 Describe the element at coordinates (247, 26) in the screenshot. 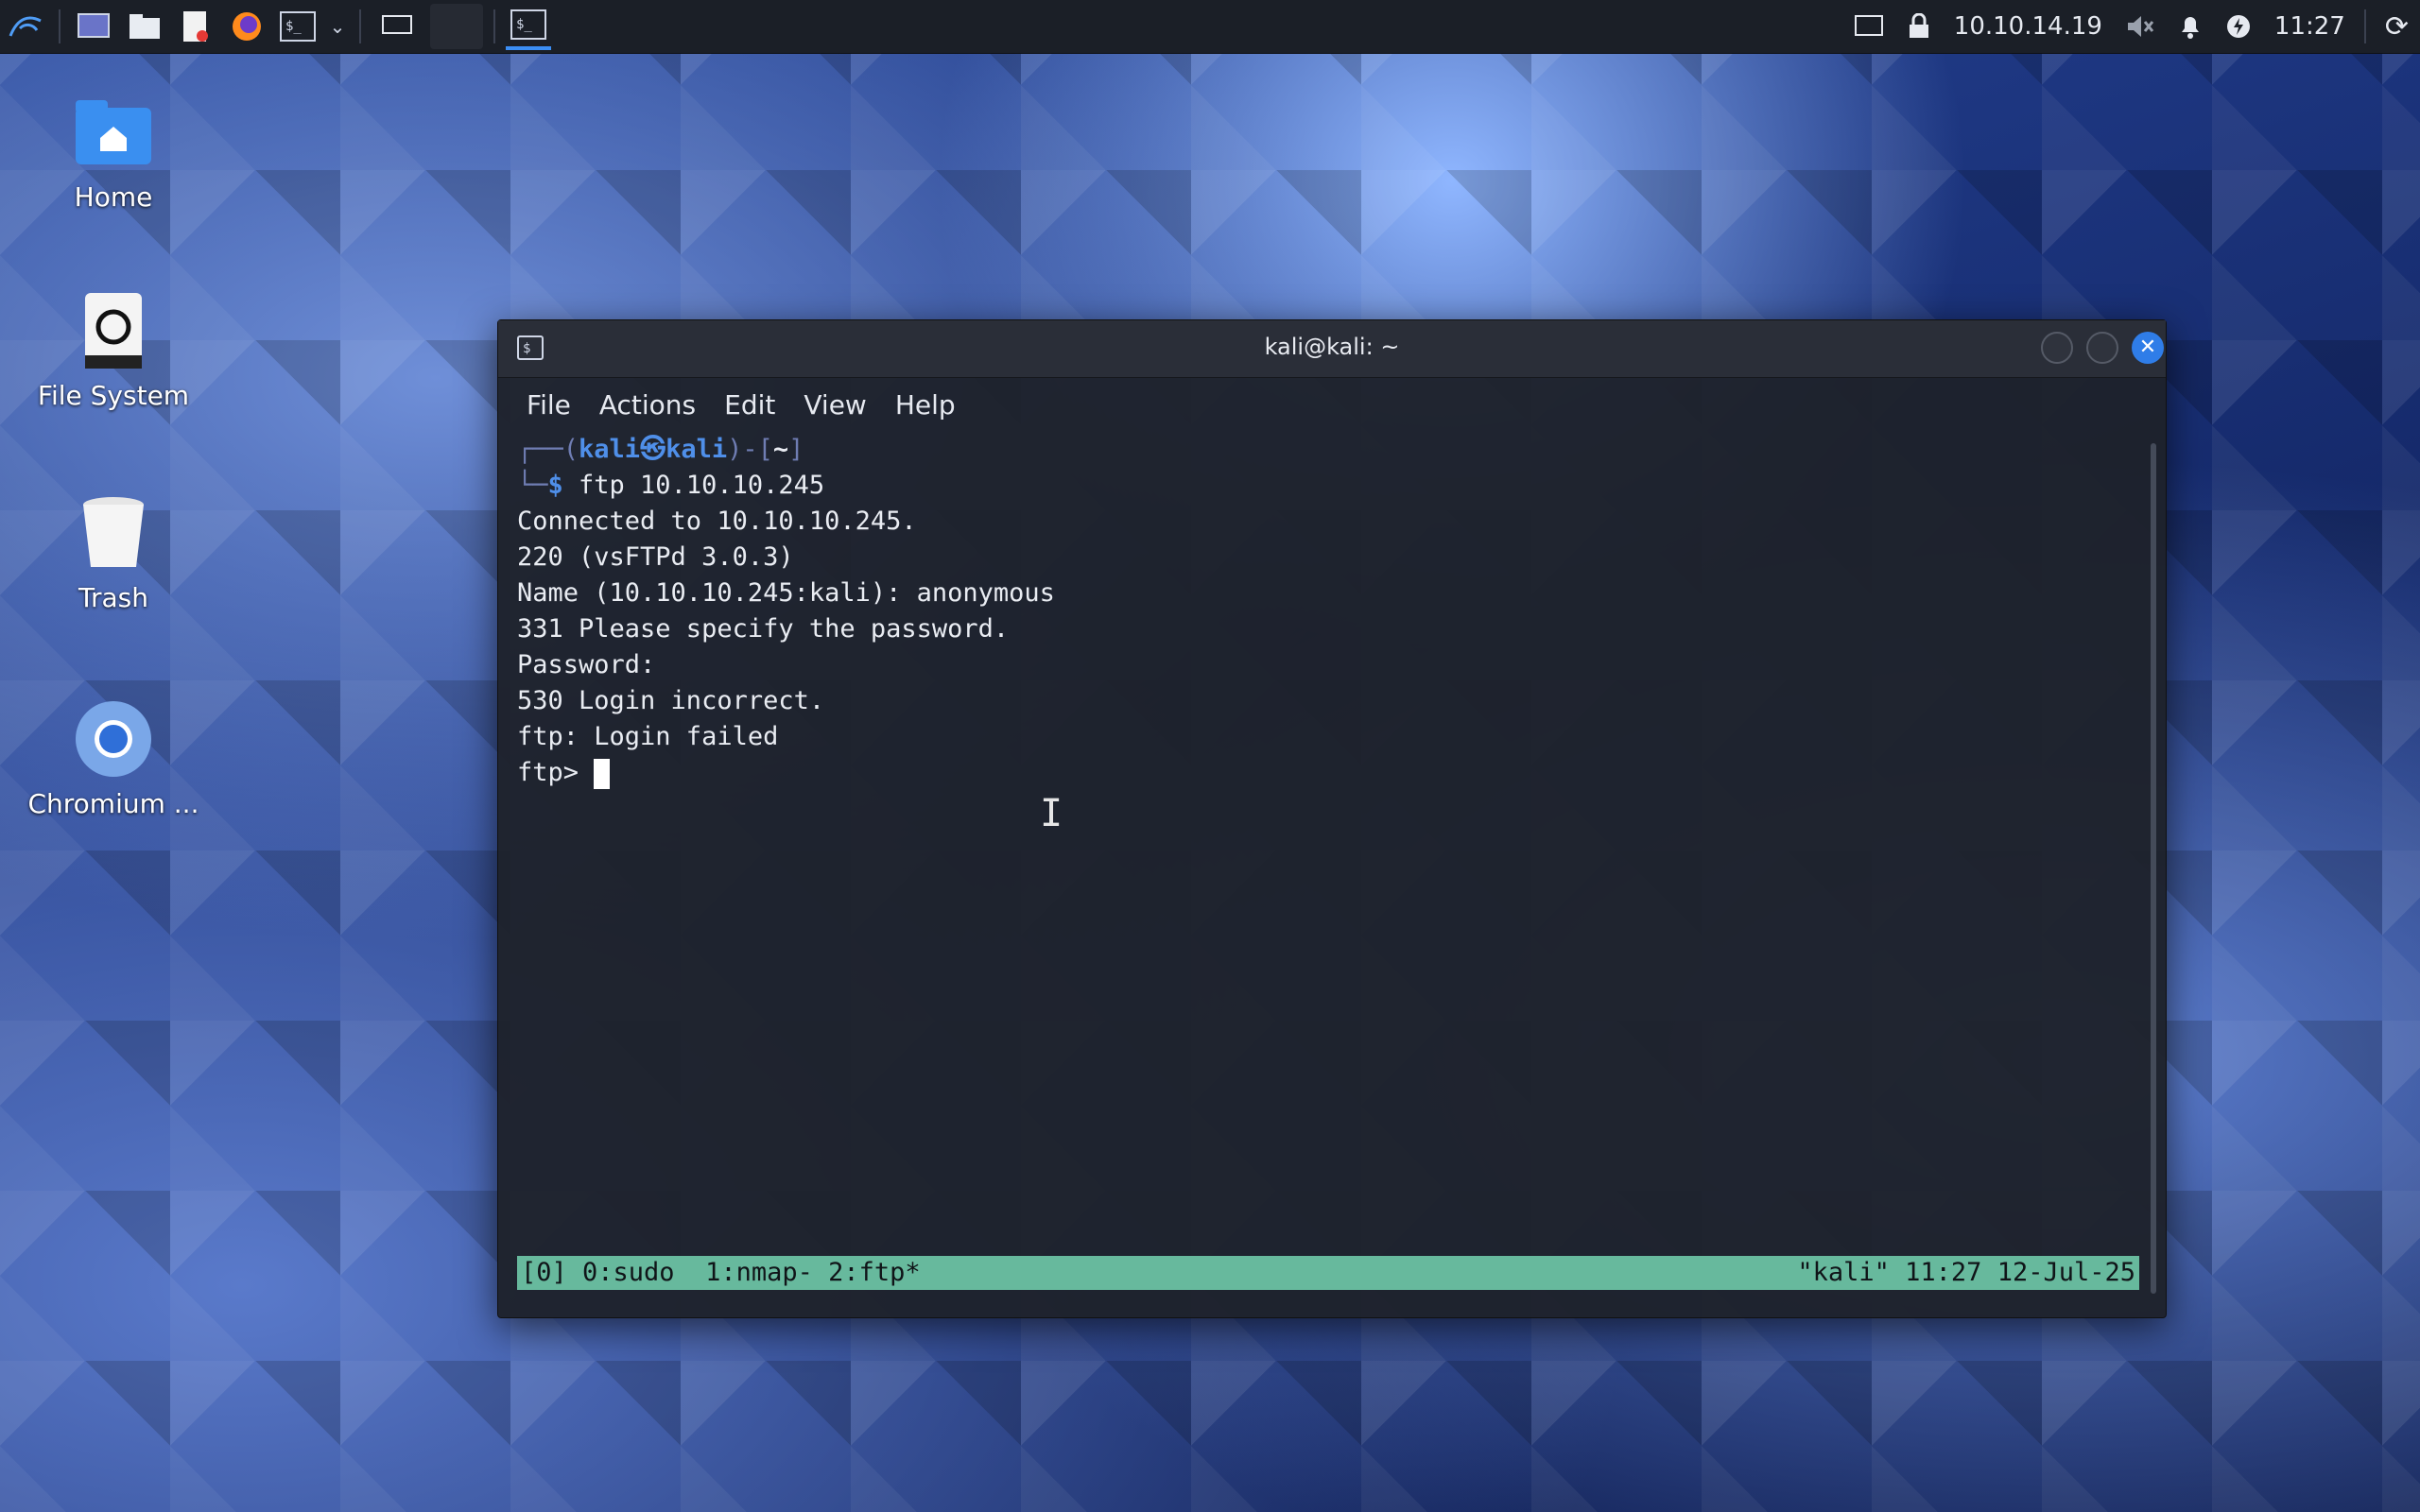

I see `firefox-icon` at that location.